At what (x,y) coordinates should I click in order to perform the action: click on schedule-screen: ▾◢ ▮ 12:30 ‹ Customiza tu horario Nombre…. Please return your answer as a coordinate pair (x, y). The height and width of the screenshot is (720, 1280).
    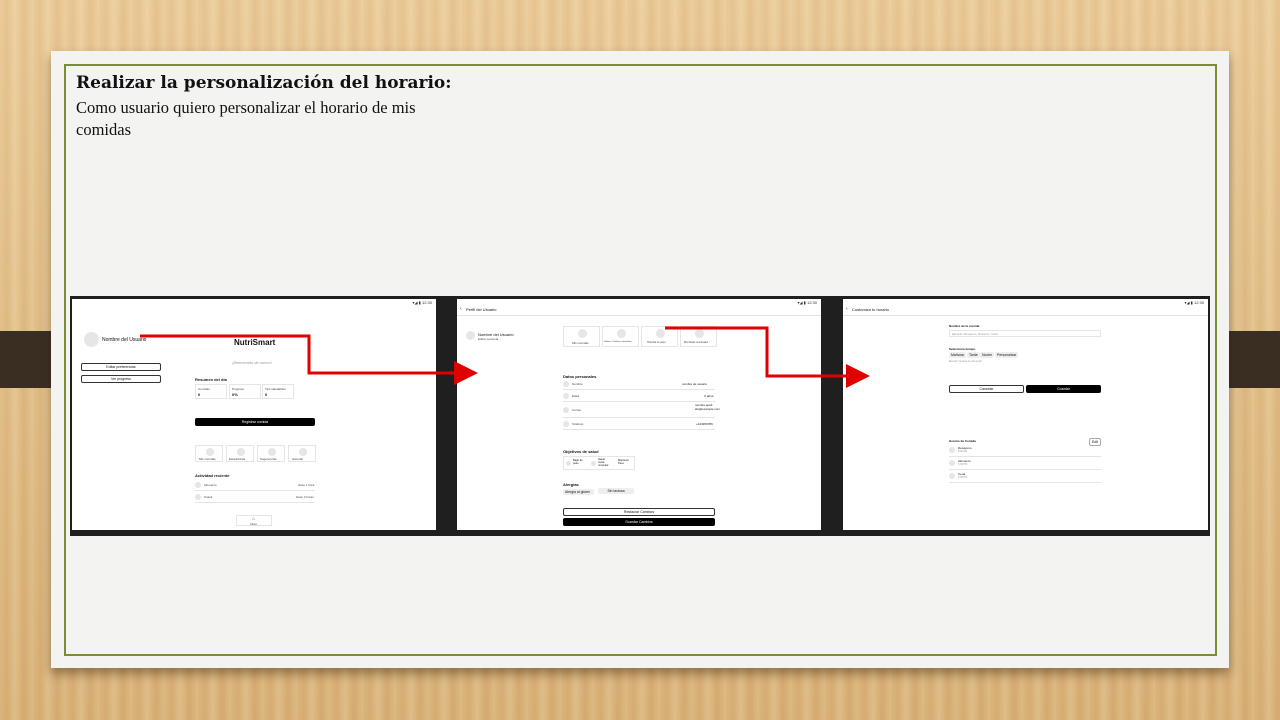
    Looking at the image, I should click on (1025, 414).